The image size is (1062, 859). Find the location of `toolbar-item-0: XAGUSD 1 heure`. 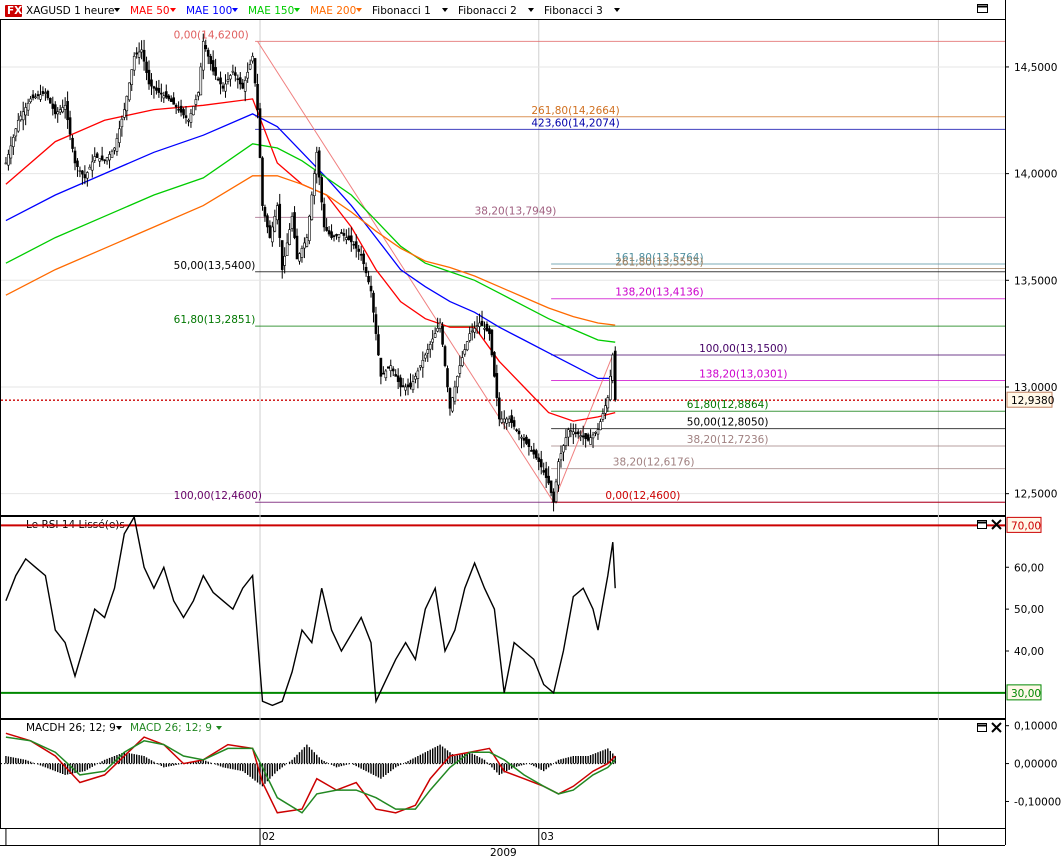

toolbar-item-0: XAGUSD 1 heure is located at coordinates (73, 11).